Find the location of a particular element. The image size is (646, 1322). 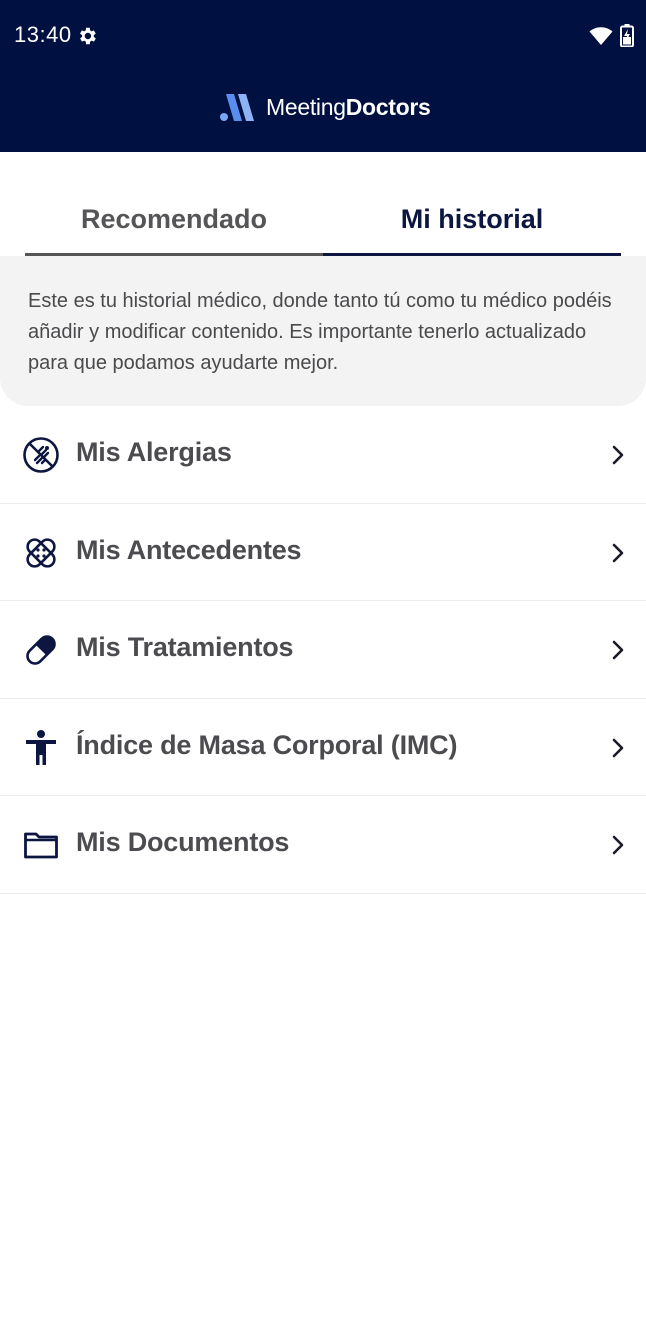

menu-label-imc: Índice de Masa Corporal (IMC) is located at coordinates (267, 744).